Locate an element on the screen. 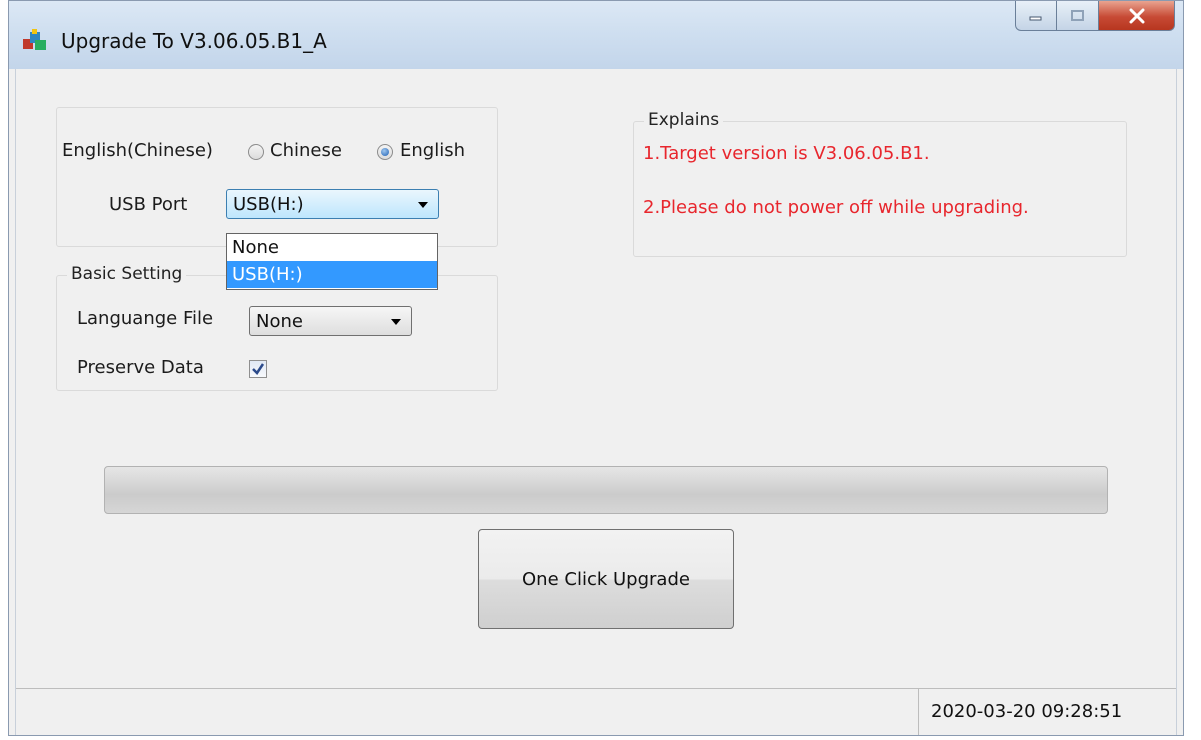  title-bar: Upgrade To V3.06.05.B1_A is located at coordinates (596, 35).